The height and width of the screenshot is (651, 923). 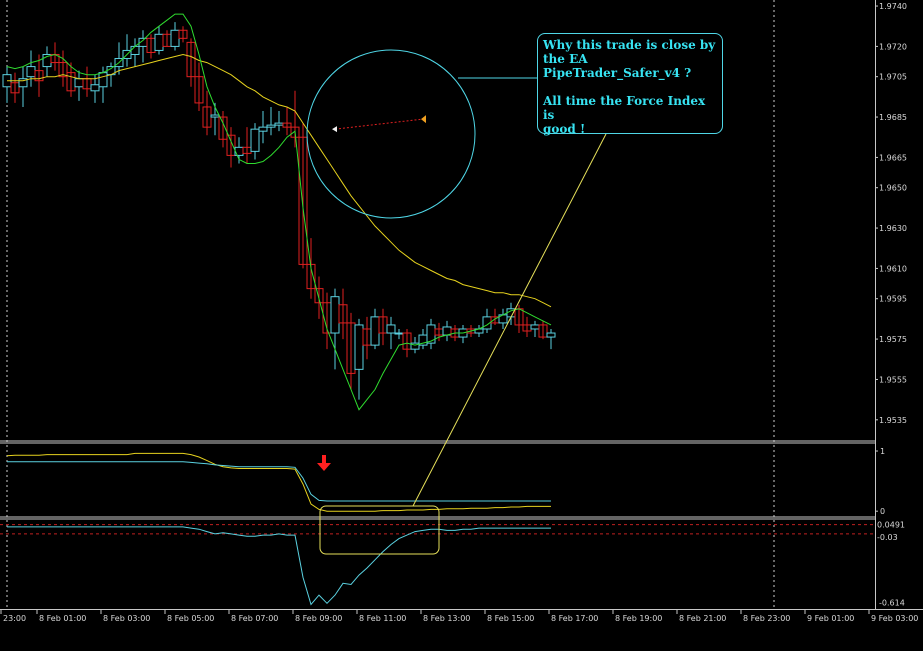 What do you see at coordinates (565, 59) in the screenshot?
I see `callout-line: the EA` at bounding box center [565, 59].